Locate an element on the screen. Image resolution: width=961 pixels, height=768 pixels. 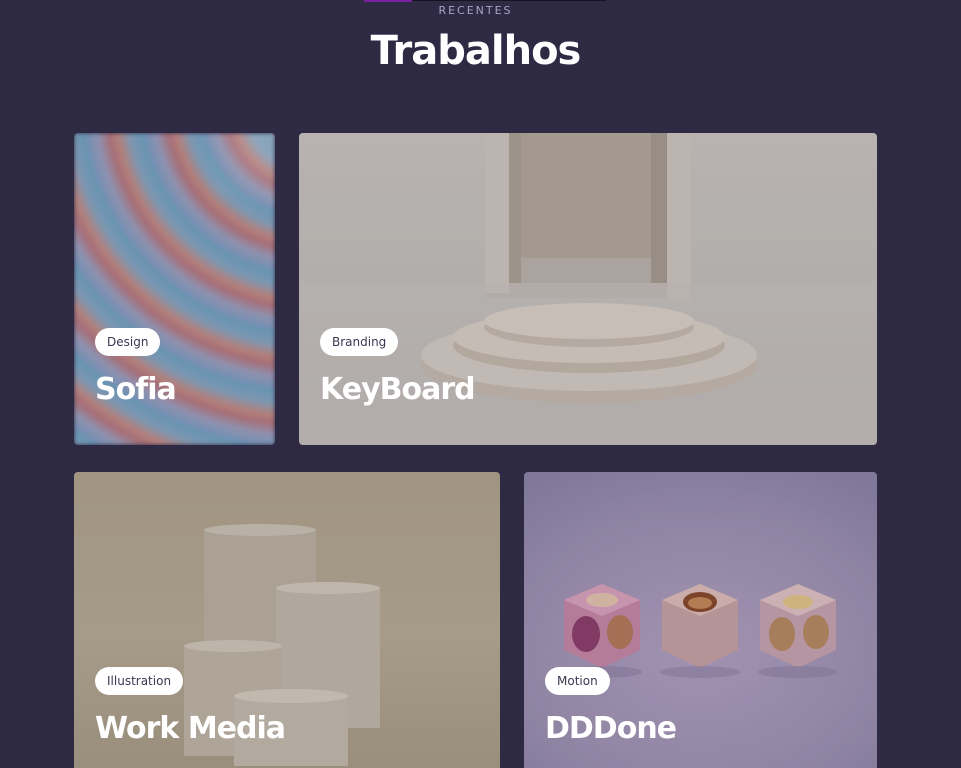
project-tag: Design is located at coordinates (128, 342).